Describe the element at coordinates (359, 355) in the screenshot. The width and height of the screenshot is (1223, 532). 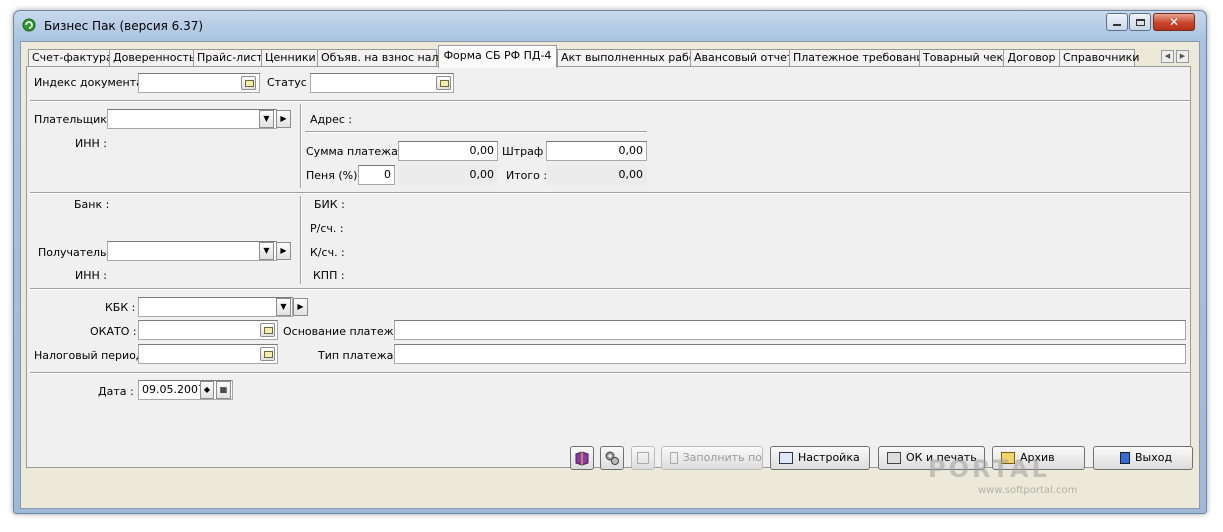
I see `payment-type-label: Тип платежа :` at that location.